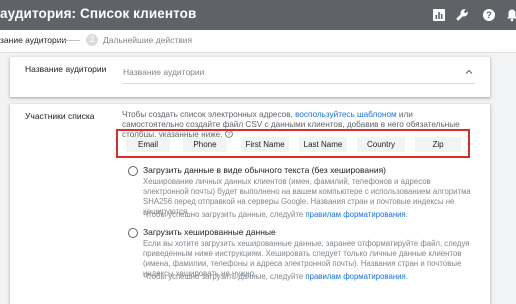  What do you see at coordinates (462, 15) in the screenshot?
I see `wrench-icon` at bounding box center [462, 15].